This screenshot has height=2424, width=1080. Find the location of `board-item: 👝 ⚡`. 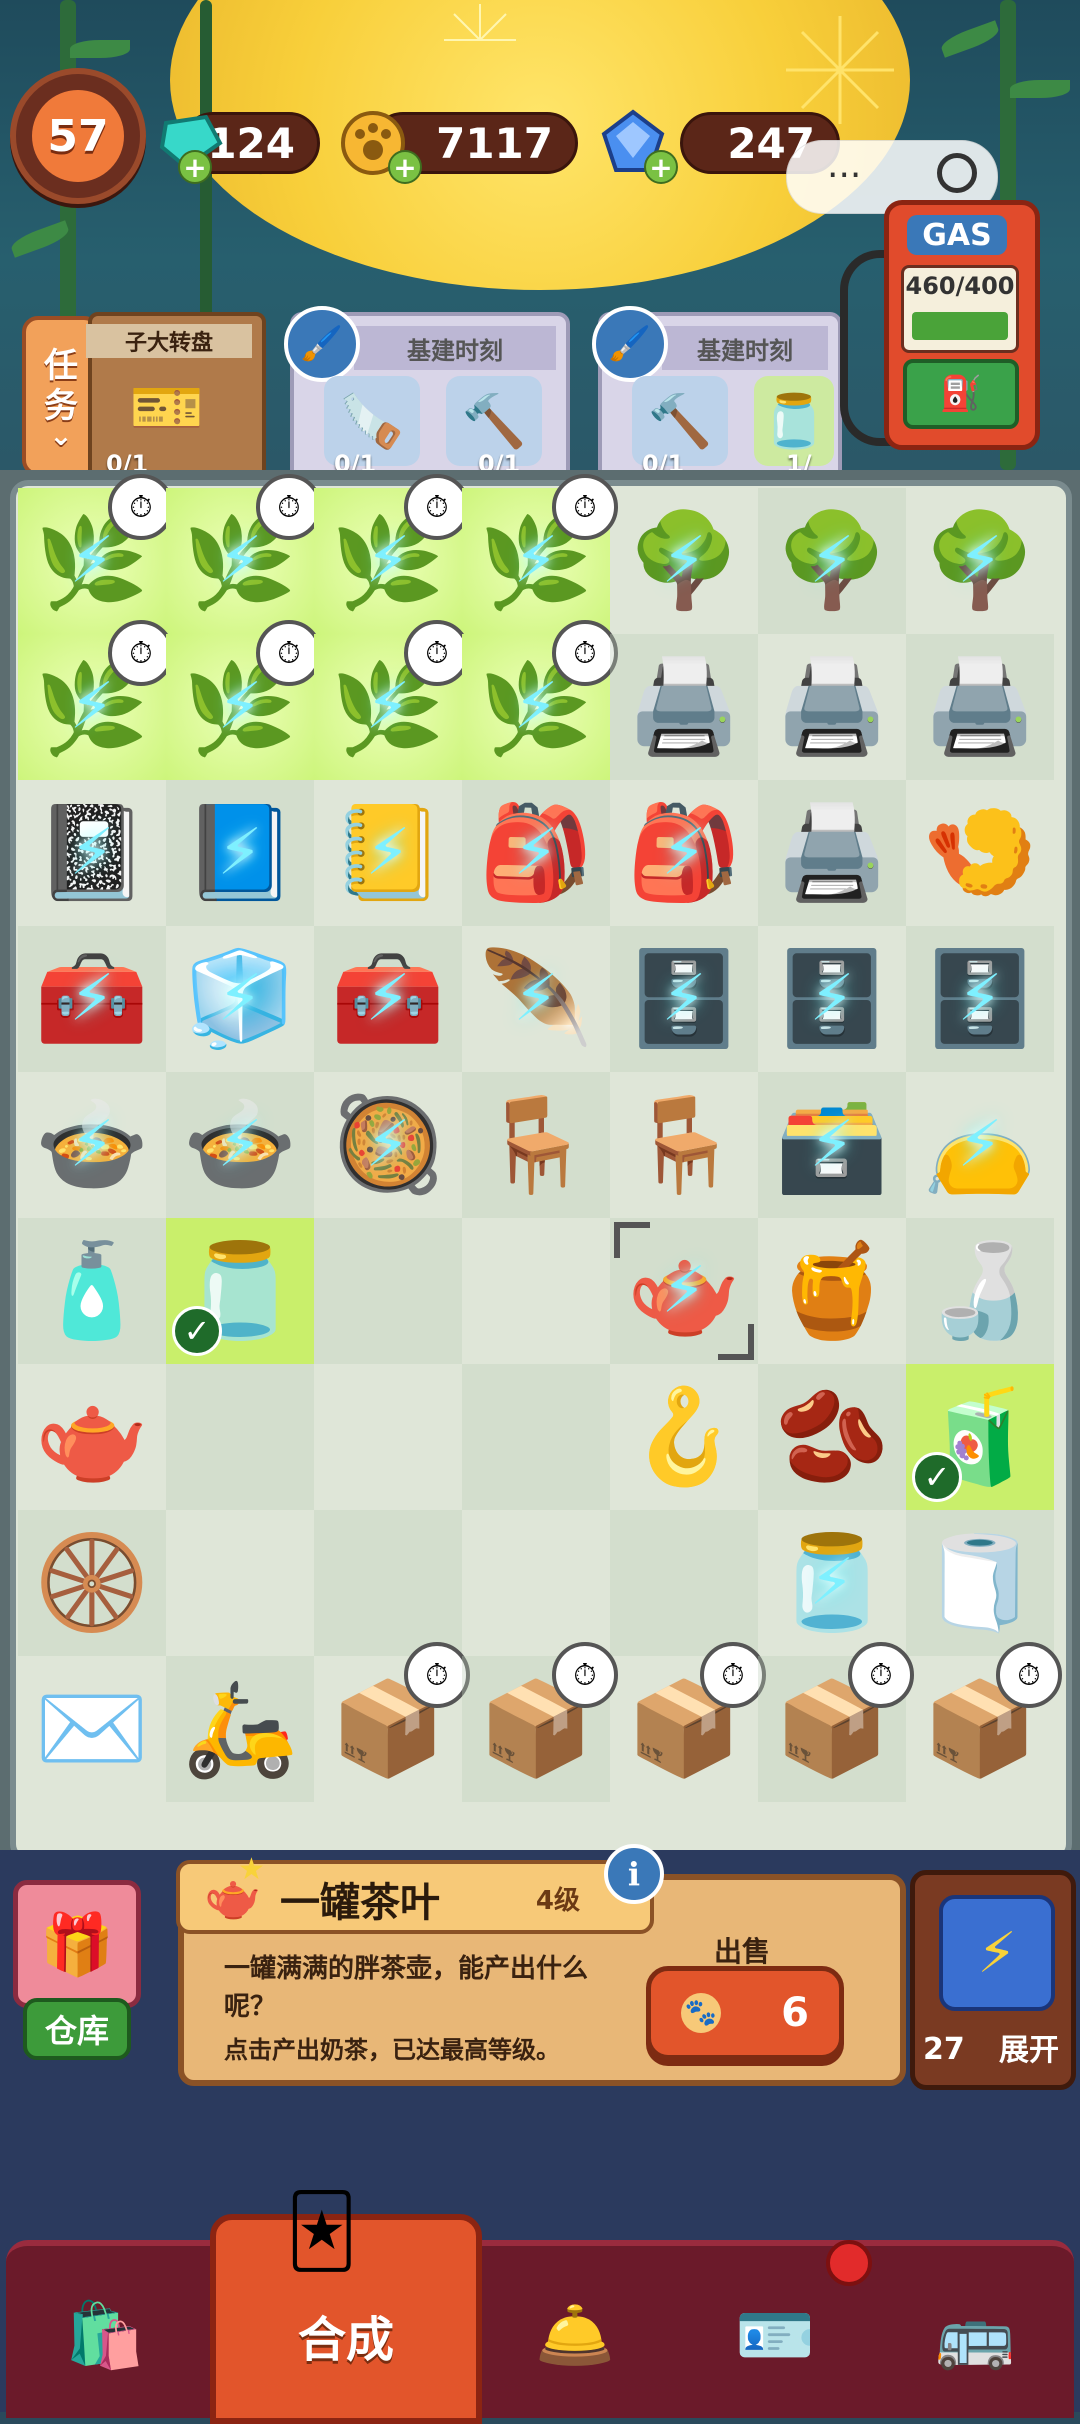

board-item: 👝 ⚡ is located at coordinates (980, 1145).